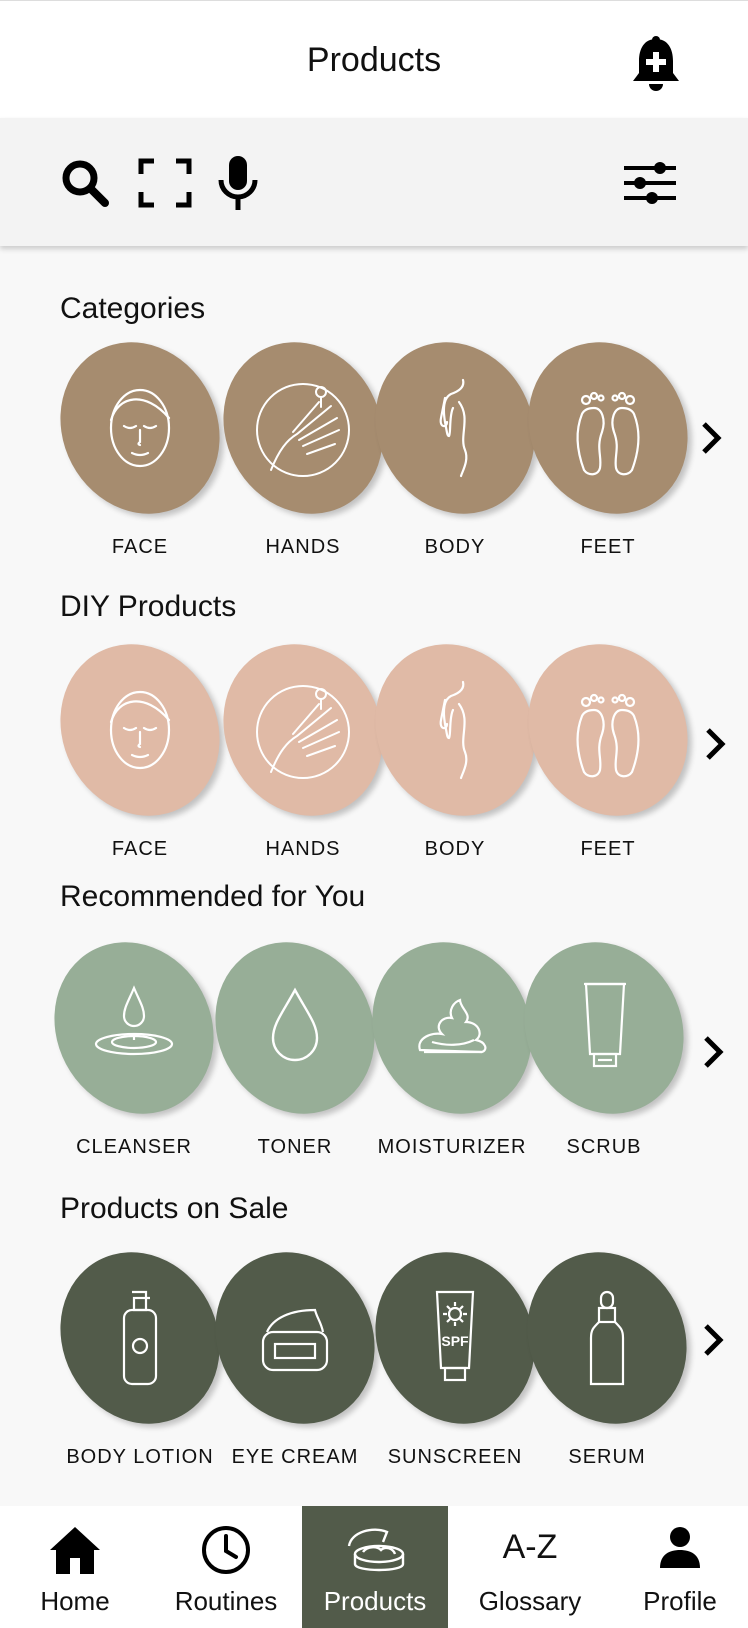 The width and height of the screenshot is (748, 1628). Describe the element at coordinates (608, 547) in the screenshot. I see `category-label: FEET` at that location.